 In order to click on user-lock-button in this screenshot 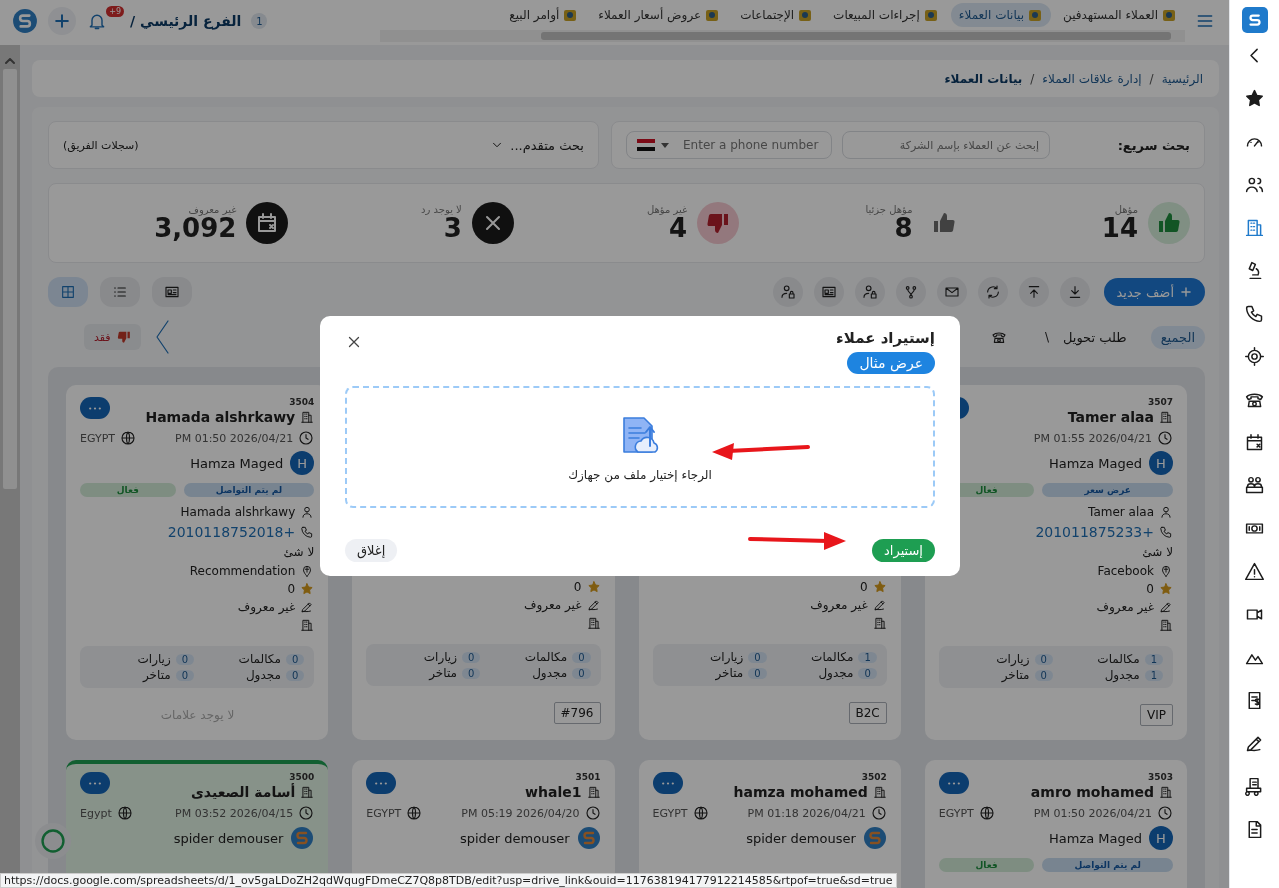, I will do `click(870, 292)`.